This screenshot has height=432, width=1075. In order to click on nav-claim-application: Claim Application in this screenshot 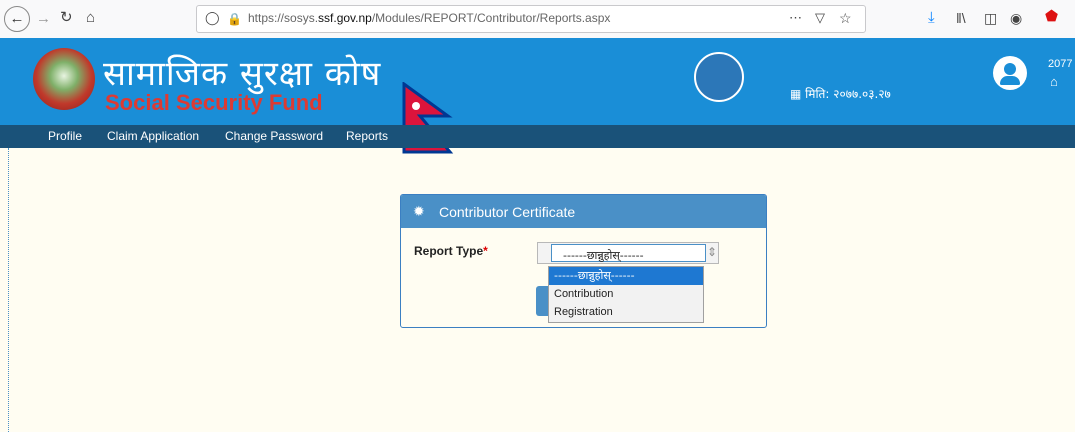, I will do `click(153, 136)`.